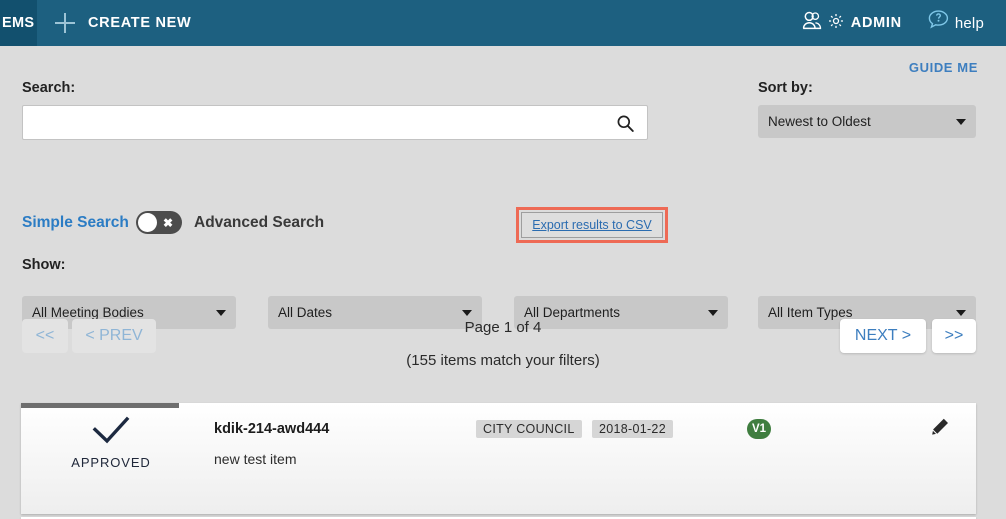 The image size is (1006, 519). Describe the element at coordinates (883, 336) in the screenshot. I see `pagination-next-button: NEXT >` at that location.